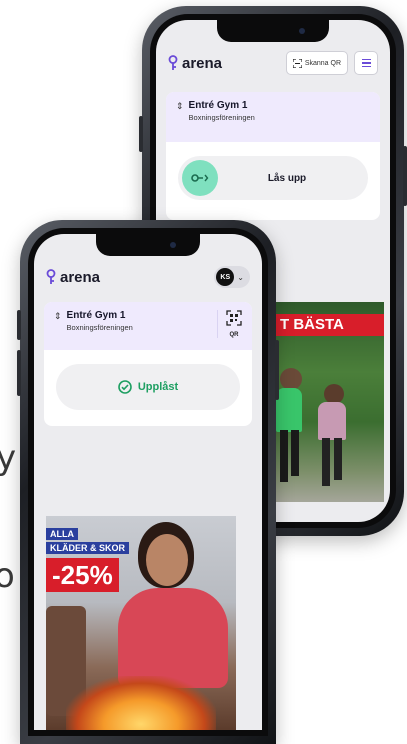 Image resolution: width=407 pixels, height=744 pixels. What do you see at coordinates (234, 335) in the screenshot?
I see `qr-label: QR` at bounding box center [234, 335].